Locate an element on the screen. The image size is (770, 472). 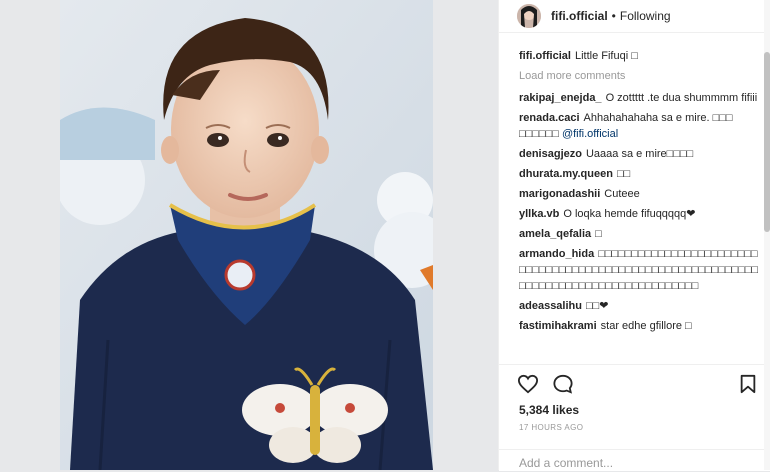
header-username: fifi.official is located at coordinates (579, 16).